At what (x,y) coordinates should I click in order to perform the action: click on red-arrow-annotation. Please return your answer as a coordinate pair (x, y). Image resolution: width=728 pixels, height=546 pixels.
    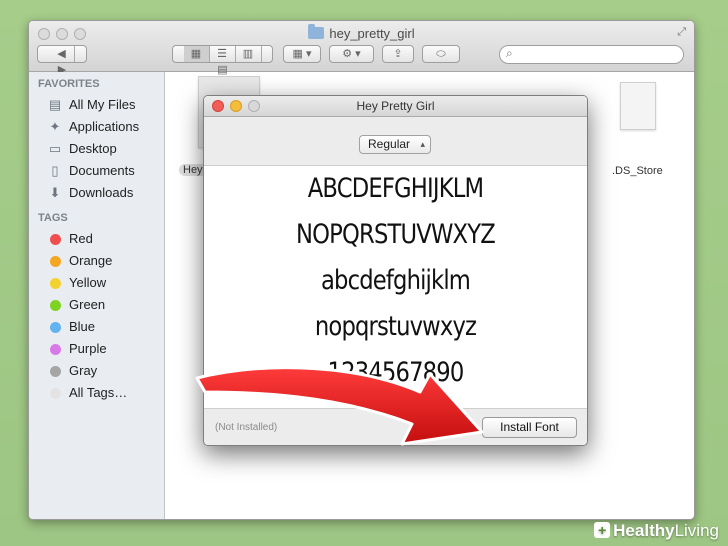
    Looking at the image, I should click on (339, 406).